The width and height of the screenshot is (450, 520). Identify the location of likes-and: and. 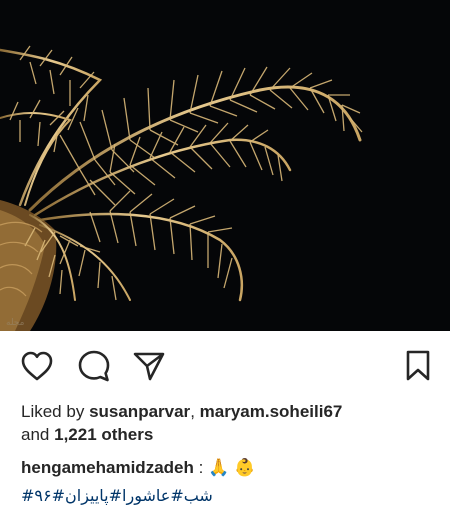
(35, 434).